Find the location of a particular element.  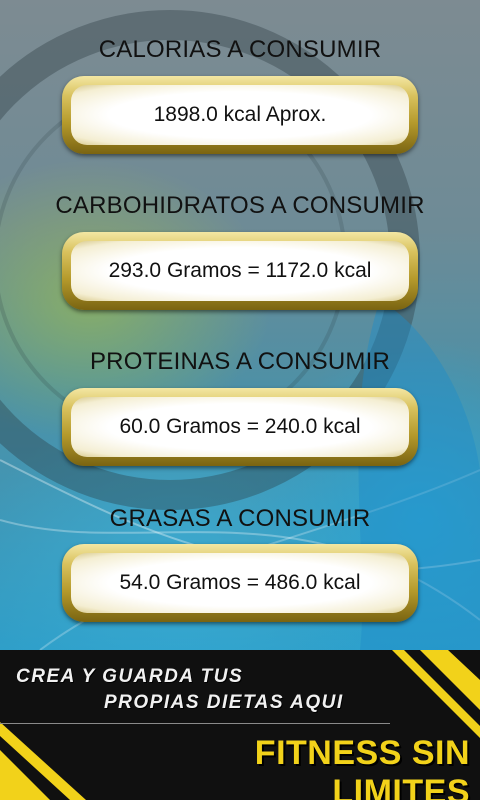

proteins-value: 60.0 Gramos = 240.0 kcal is located at coordinates (240, 427).